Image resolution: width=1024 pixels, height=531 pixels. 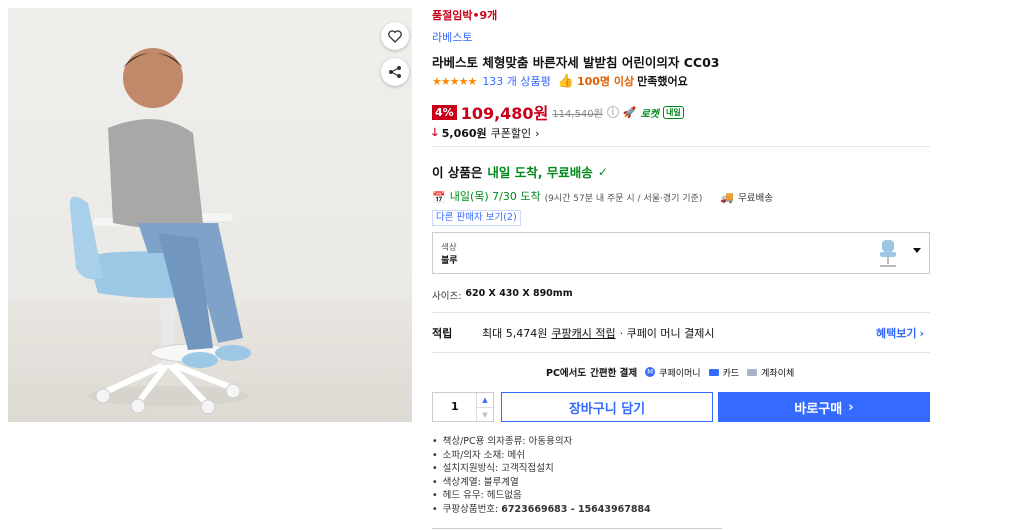 What do you see at coordinates (452, 38) in the screenshot?
I see `brand-link: 라베스토` at bounding box center [452, 38].